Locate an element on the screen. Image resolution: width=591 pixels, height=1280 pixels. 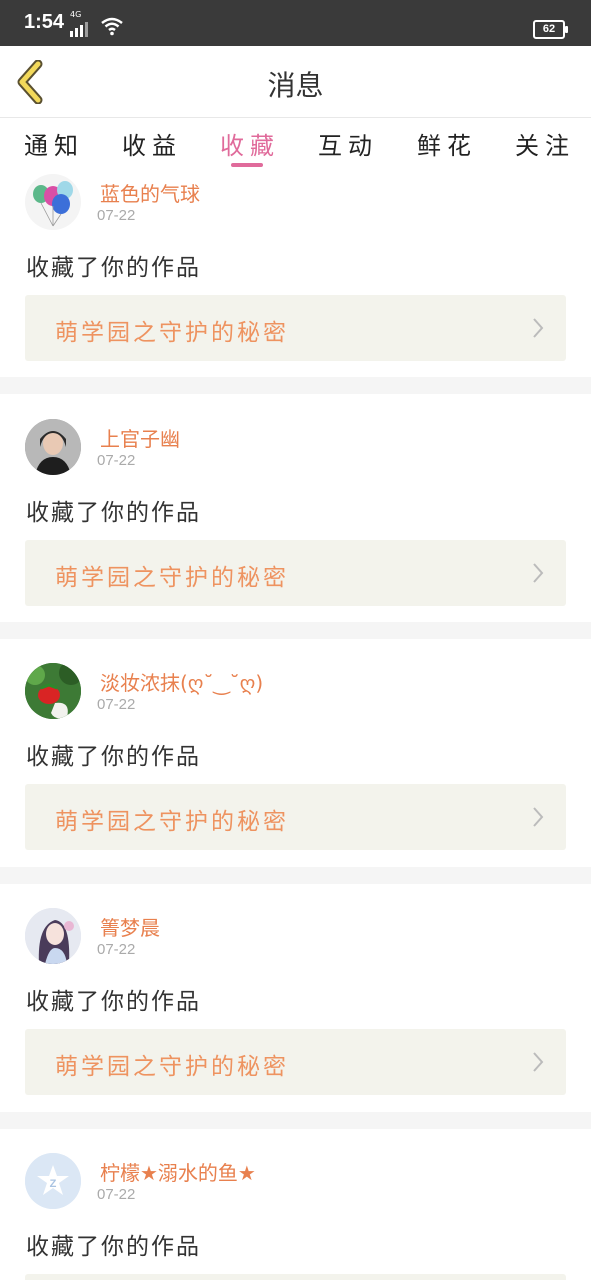
username: 上官子幽 is located at coordinates (140, 437).